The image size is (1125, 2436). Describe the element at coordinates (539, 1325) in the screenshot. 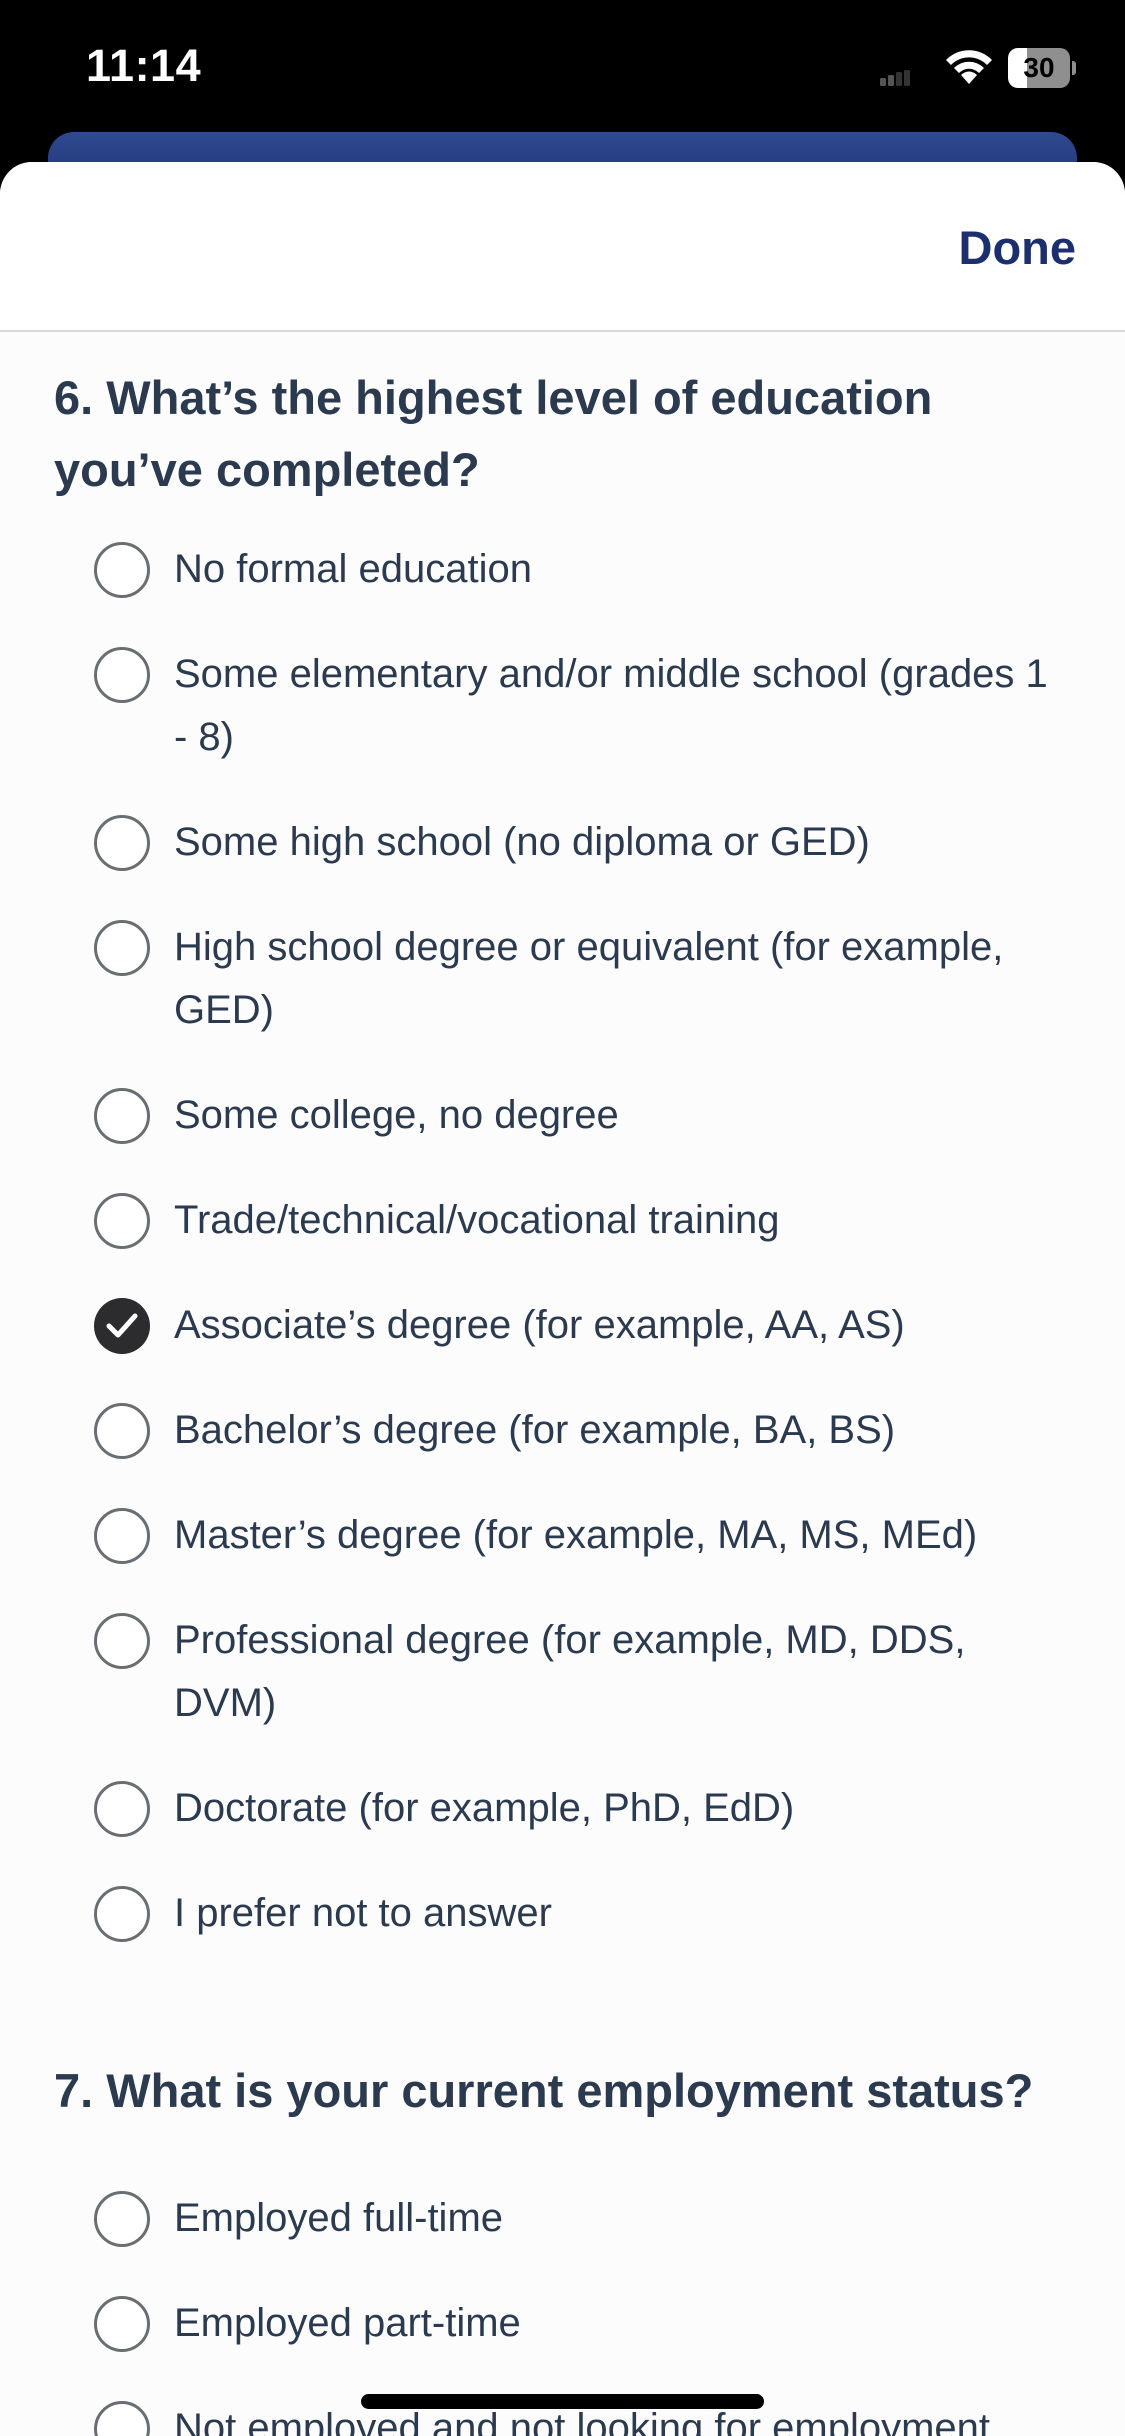

I see `option-label: Associate’s degree (for example, AA, AS)` at that location.